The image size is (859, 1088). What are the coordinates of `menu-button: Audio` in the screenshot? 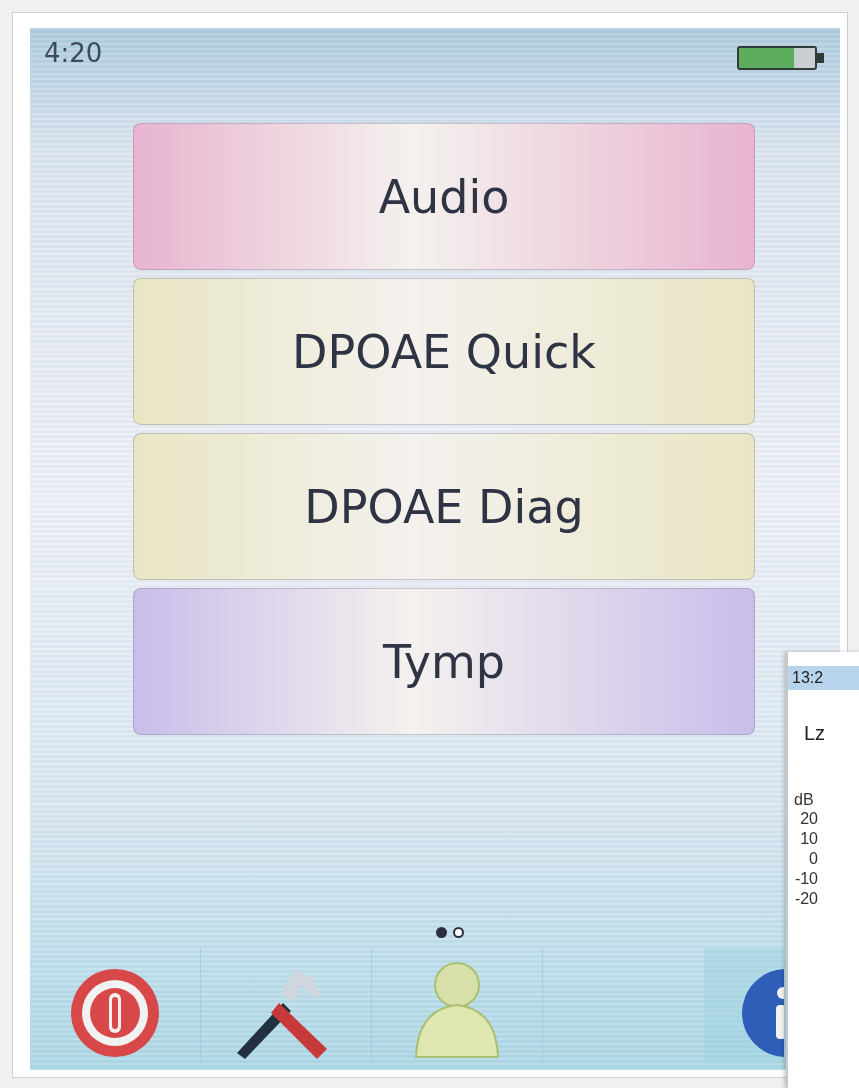 It's located at (444, 196).